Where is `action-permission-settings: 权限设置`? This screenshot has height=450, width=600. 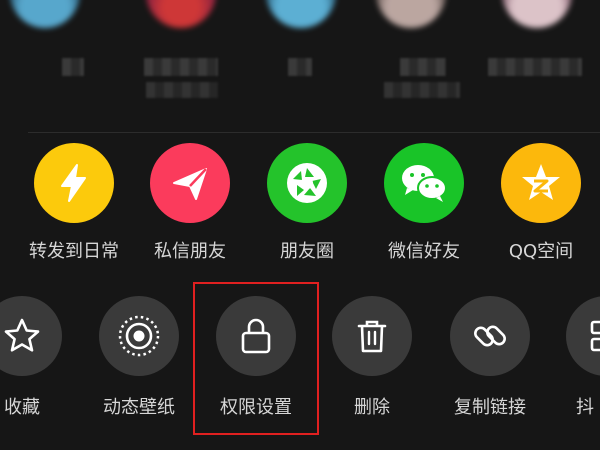 action-permission-settings: 权限设置 is located at coordinates (256, 361).